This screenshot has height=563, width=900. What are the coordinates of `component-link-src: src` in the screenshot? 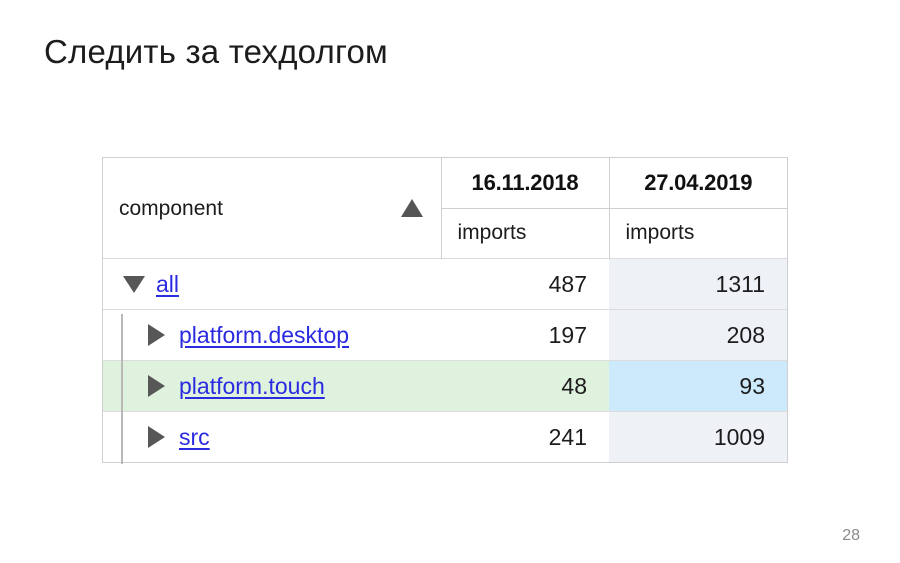 It's located at (194, 437).